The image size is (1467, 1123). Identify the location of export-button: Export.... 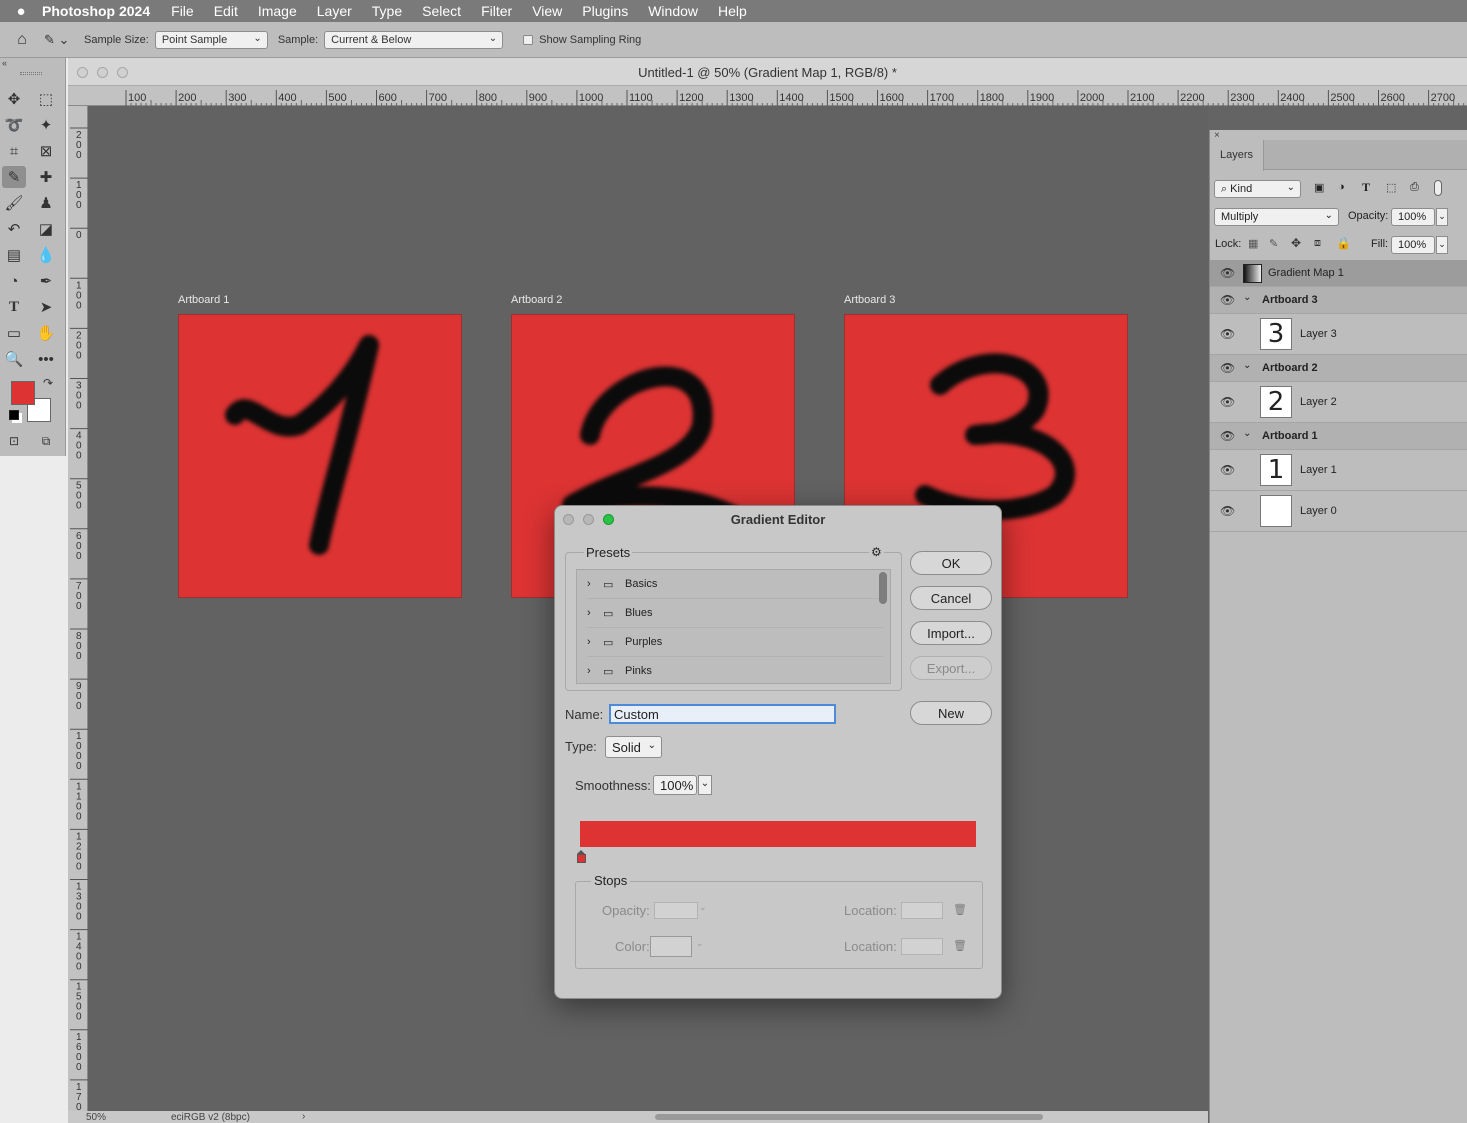
(951, 668).